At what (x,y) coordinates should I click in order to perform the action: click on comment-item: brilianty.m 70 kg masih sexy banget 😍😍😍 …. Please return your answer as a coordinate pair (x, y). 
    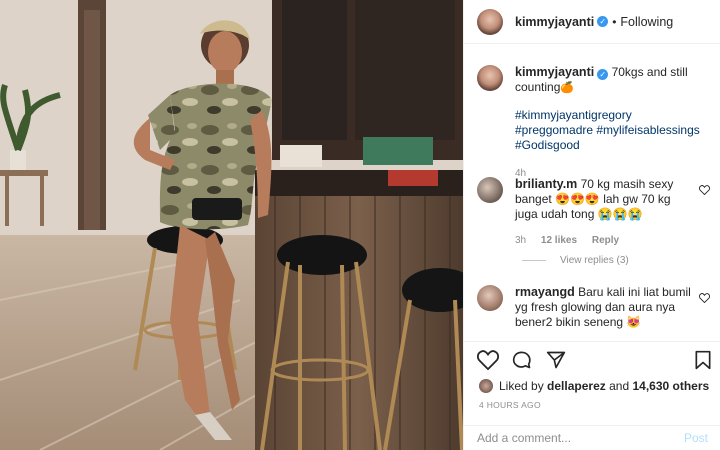
    Looking at the image, I should click on (594, 212).